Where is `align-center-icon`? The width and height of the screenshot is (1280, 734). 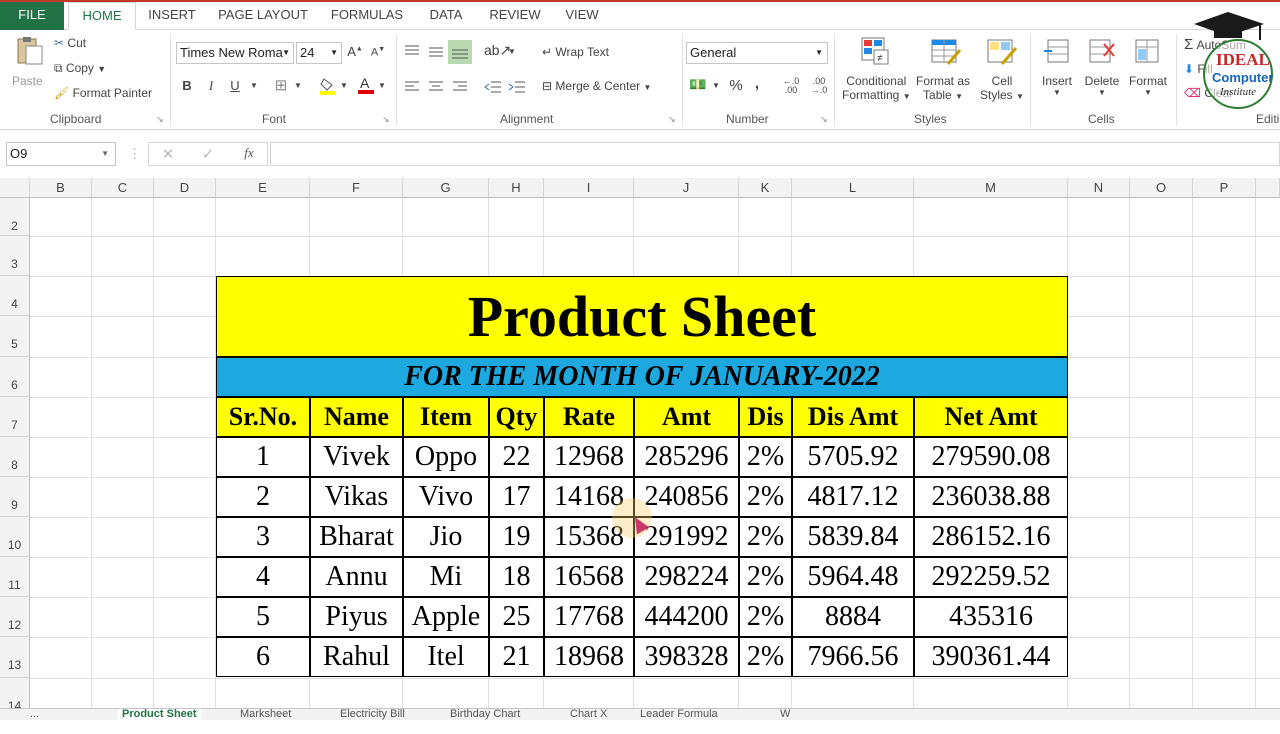
align-center-icon is located at coordinates (436, 87).